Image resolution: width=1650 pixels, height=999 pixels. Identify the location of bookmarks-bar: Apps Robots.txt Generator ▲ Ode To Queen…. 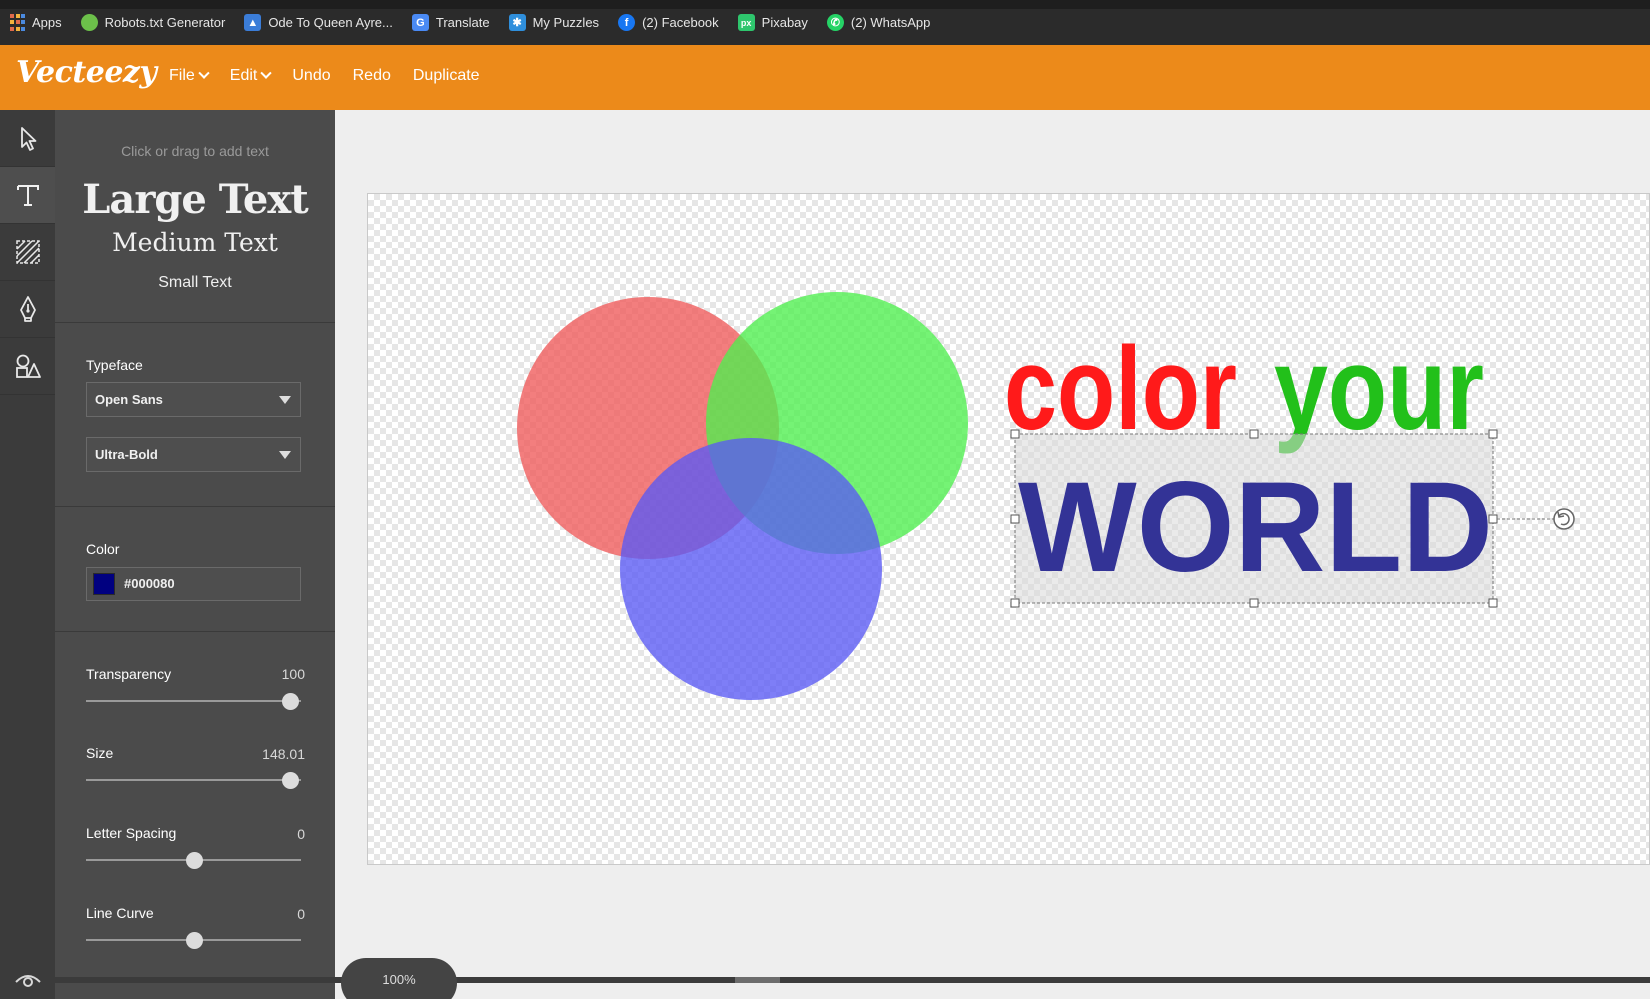
(825, 22).